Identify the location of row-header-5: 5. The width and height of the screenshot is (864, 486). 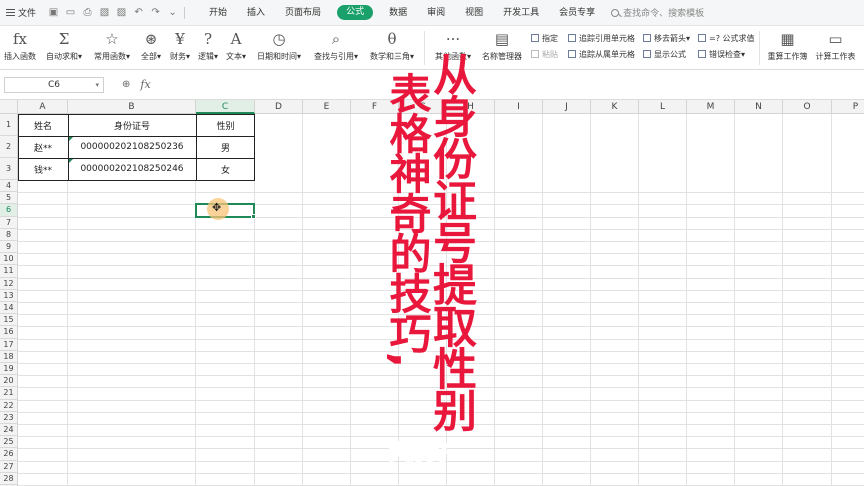
(9, 198).